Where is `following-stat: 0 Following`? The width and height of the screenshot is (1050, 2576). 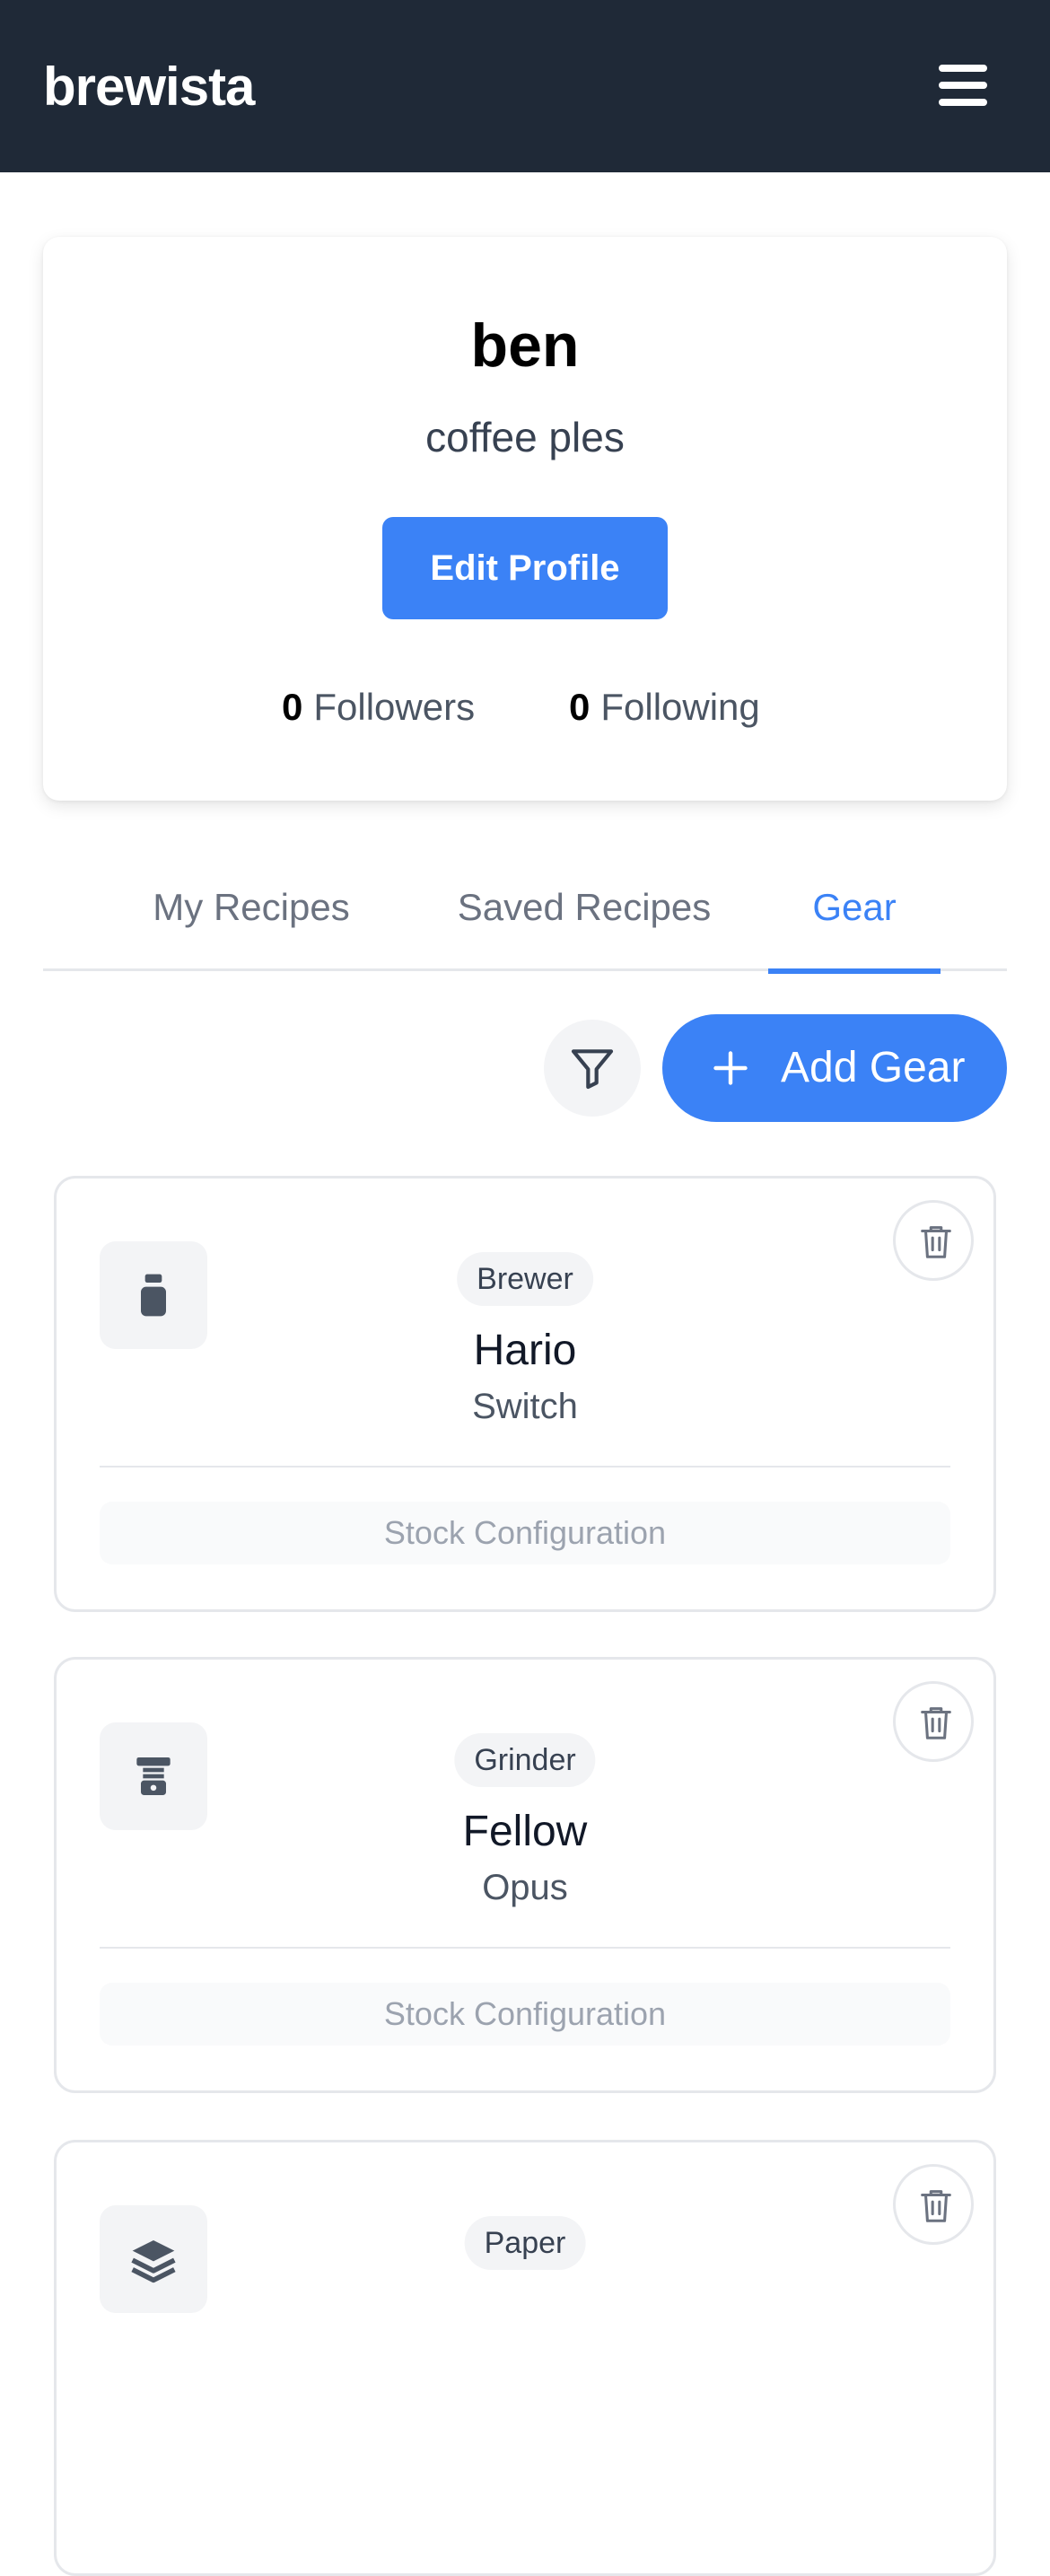 following-stat: 0 Following is located at coordinates (664, 707).